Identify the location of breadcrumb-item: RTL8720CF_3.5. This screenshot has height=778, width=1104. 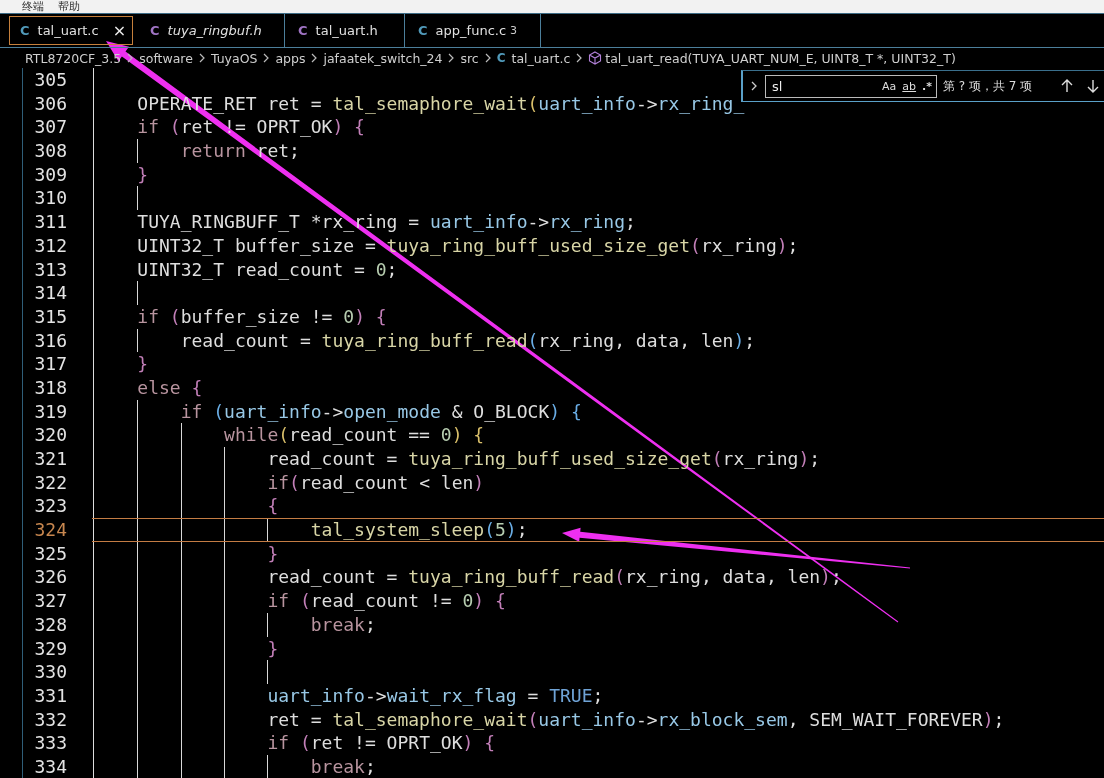
(73, 58).